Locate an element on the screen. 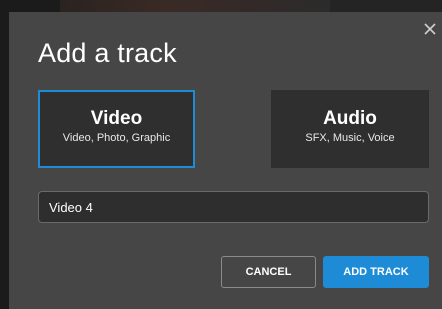 This screenshot has width=442, height=309. track-type-description: Video, Photo, Graphic is located at coordinates (116, 138).